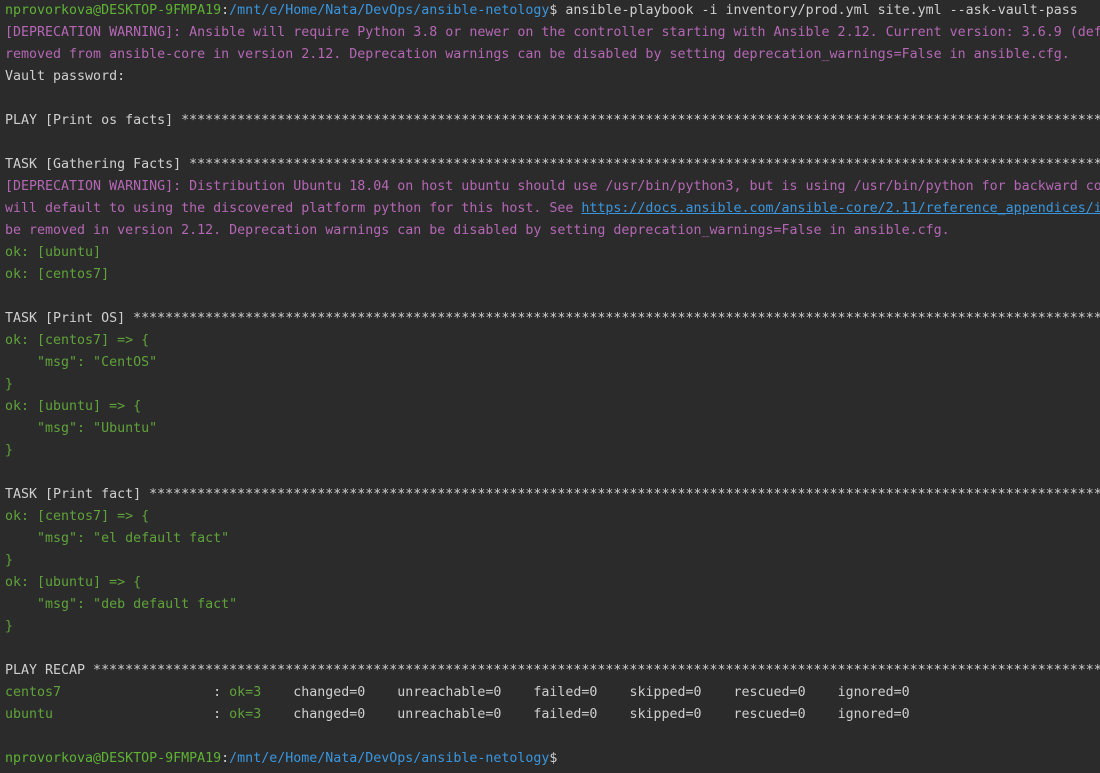 Image resolution: width=1100 pixels, height=773 pixels. Describe the element at coordinates (33, 692) in the screenshot. I see `recap-host: centos7` at that location.